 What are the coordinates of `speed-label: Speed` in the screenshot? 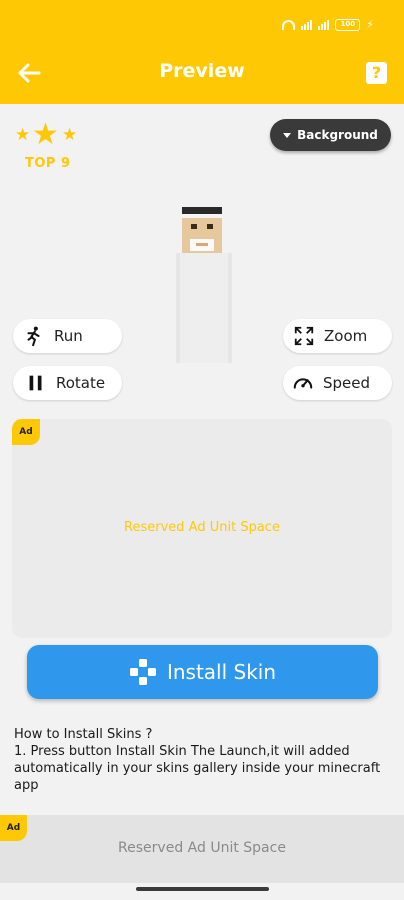 It's located at (347, 383).